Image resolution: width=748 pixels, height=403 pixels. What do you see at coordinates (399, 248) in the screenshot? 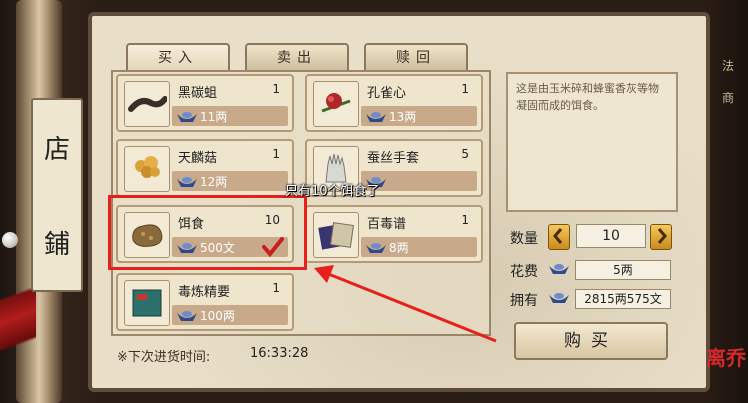
I see `item-price: 8两` at bounding box center [399, 248].